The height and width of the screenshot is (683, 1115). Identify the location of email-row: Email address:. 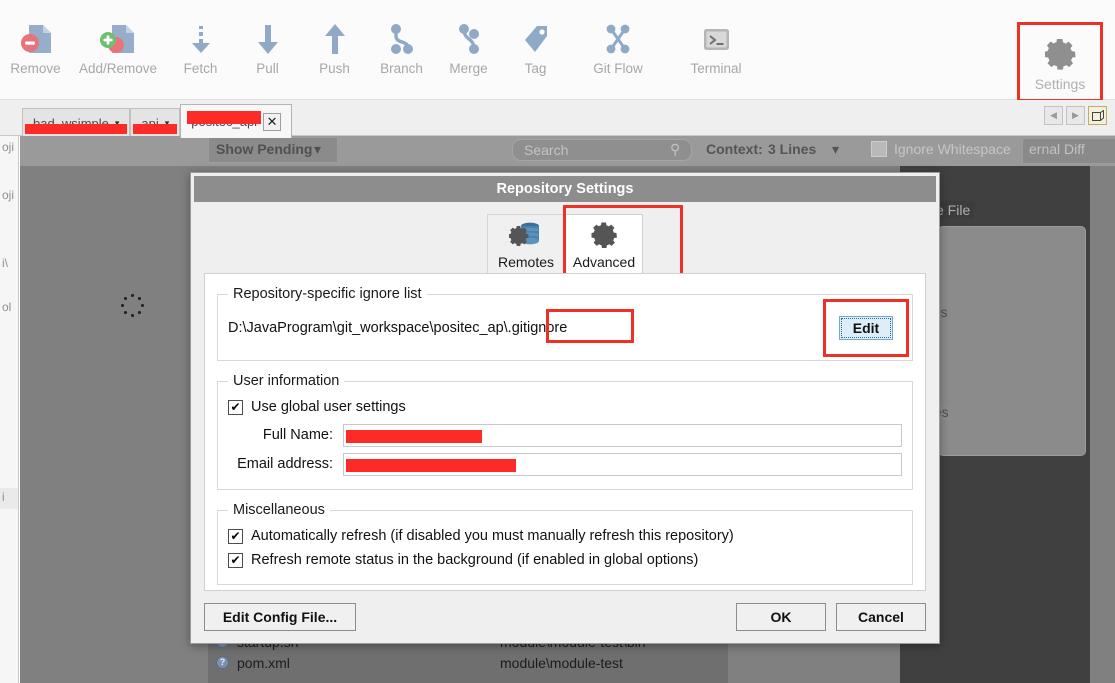
(565, 464).